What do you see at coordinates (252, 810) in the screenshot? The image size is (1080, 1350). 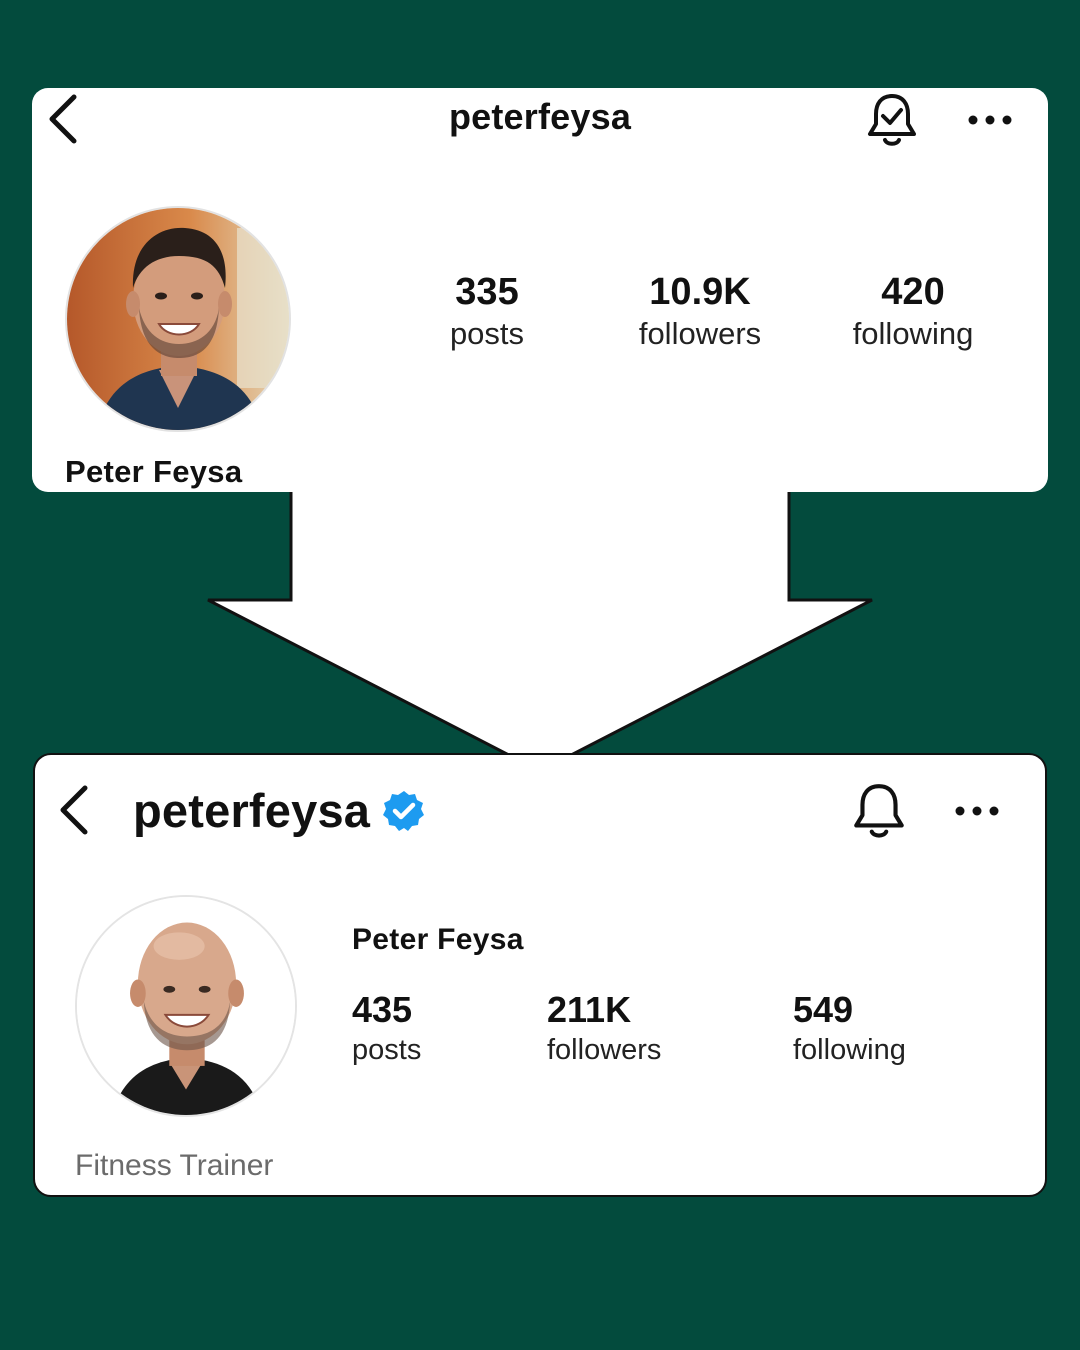 I see `profile-username: peterfeysa` at bounding box center [252, 810].